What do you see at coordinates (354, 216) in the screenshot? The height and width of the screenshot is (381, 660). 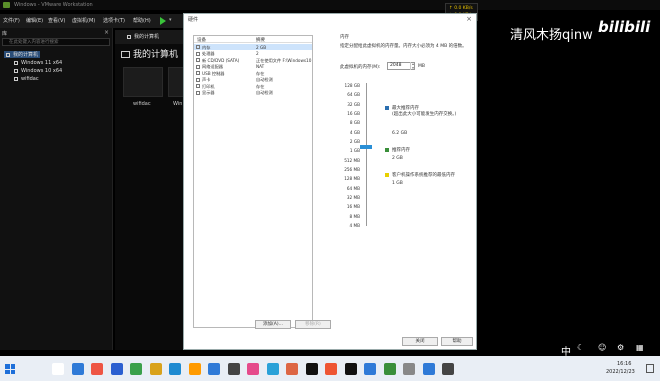 I see `memory-scale-tick: 8 MB` at bounding box center [354, 216].